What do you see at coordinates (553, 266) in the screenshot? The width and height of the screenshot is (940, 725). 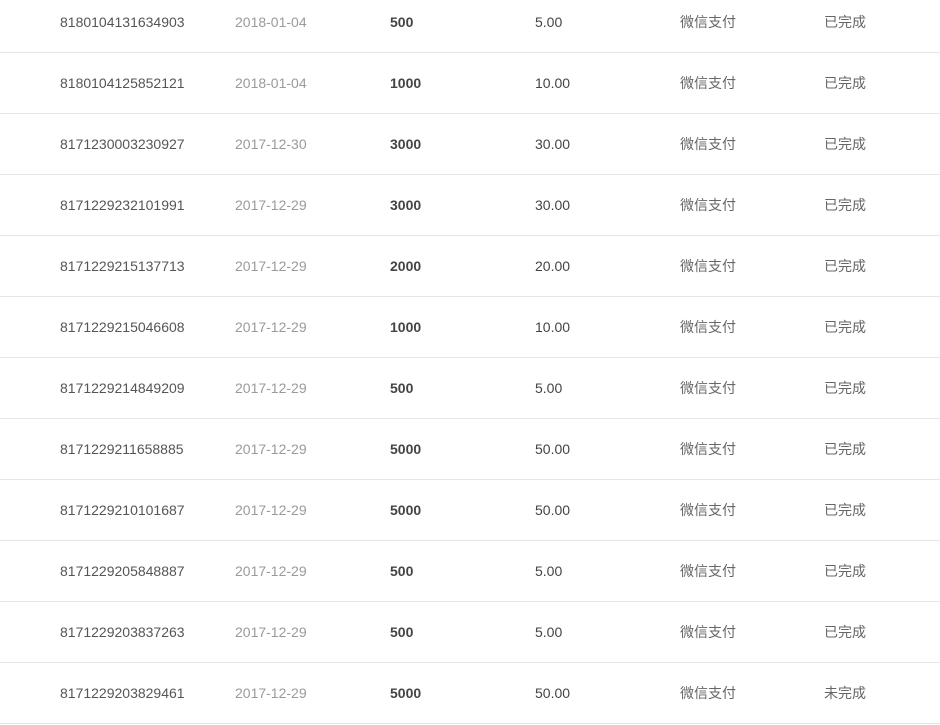 I see `order-amount: 20.00` at bounding box center [553, 266].